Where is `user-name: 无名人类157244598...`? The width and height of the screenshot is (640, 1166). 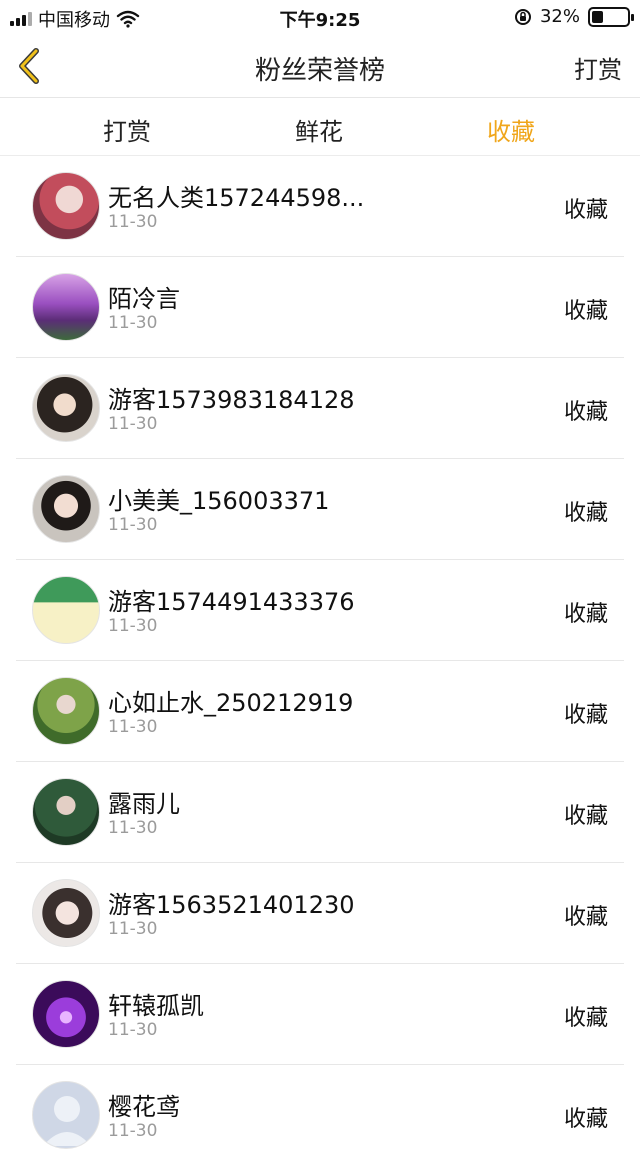 user-name: 无名人类157244598... is located at coordinates (236, 198).